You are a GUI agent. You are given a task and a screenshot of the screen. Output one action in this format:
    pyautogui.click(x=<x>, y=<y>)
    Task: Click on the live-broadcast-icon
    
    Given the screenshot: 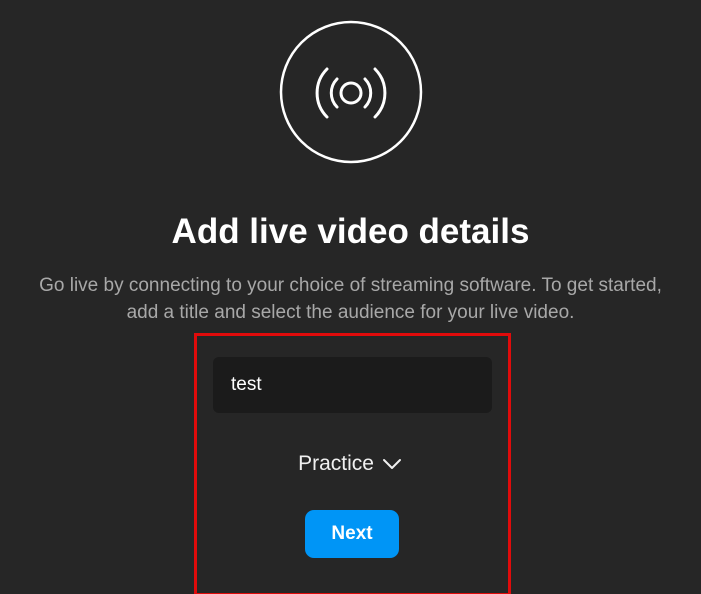 What is the action you would take?
    pyautogui.click(x=351, y=92)
    